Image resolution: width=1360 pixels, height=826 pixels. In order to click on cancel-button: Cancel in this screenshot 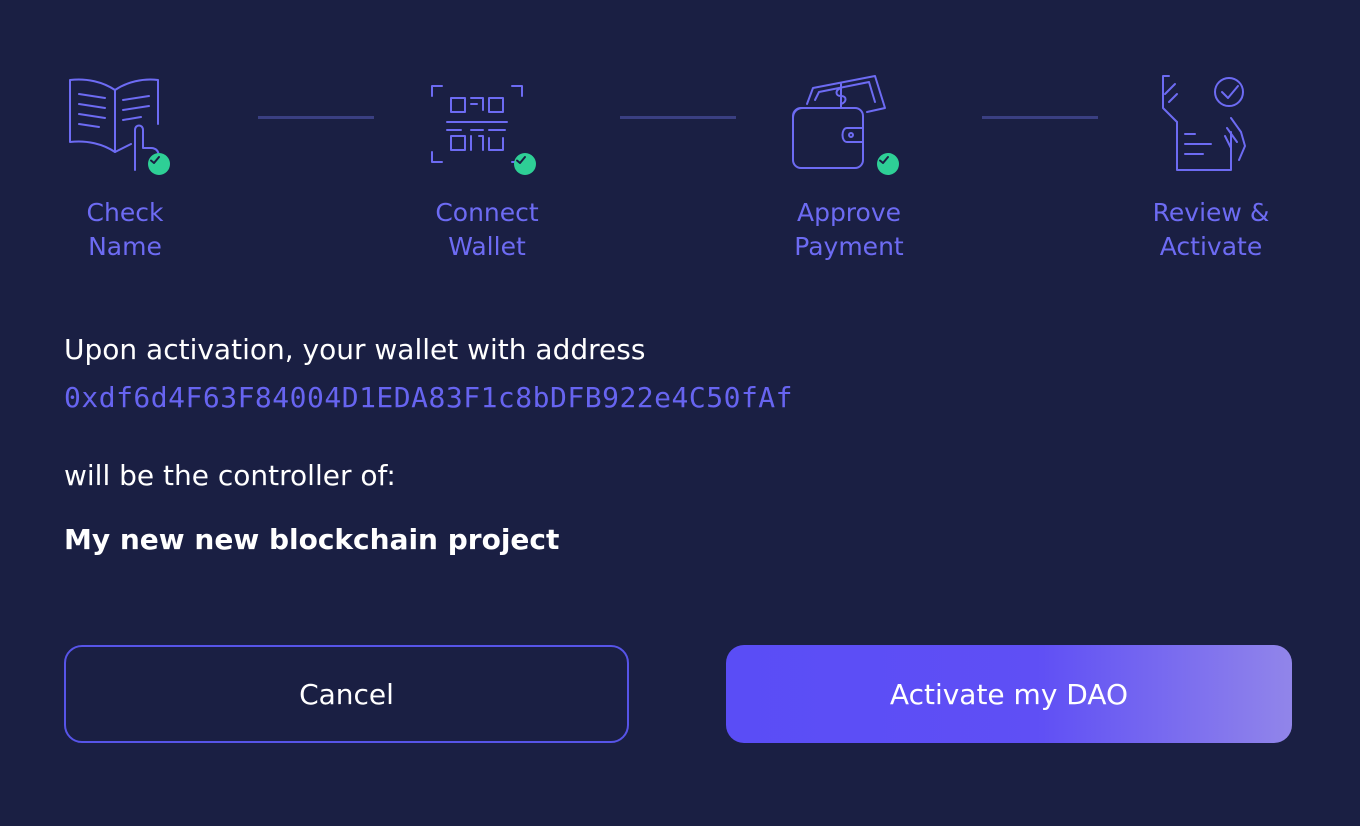, I will do `click(346, 694)`.